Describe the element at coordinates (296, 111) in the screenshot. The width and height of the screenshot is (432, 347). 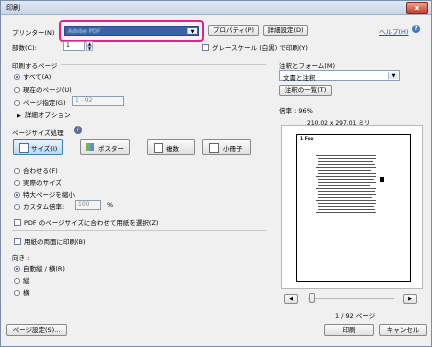
I see `preview-scale-label: 倍率 : 96%` at that location.